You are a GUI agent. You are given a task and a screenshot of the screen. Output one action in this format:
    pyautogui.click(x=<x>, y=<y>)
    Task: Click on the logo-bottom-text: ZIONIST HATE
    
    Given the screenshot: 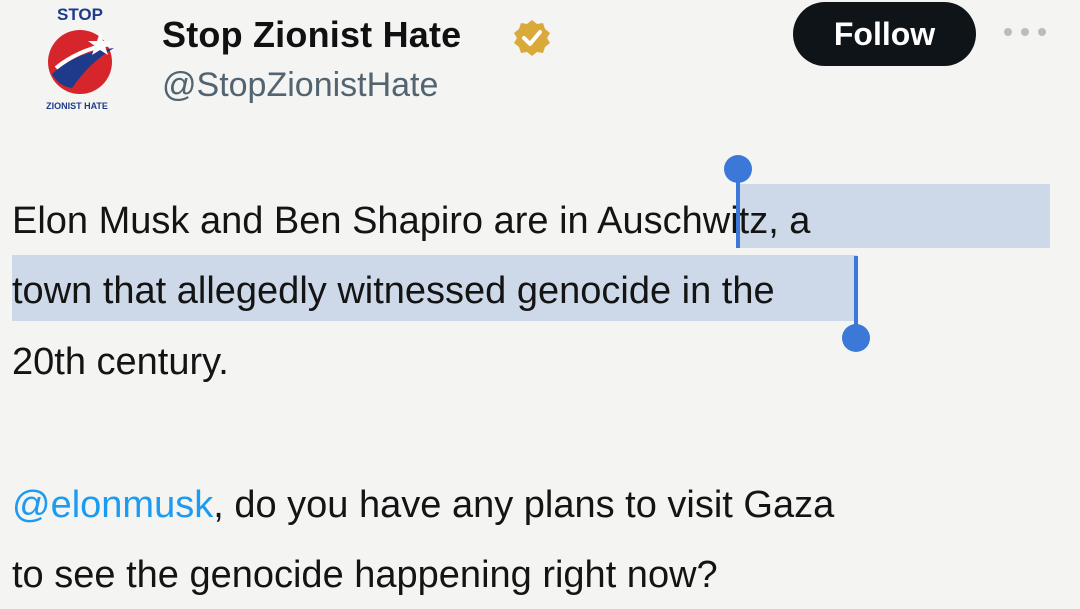 What is the action you would take?
    pyautogui.click(x=77, y=106)
    